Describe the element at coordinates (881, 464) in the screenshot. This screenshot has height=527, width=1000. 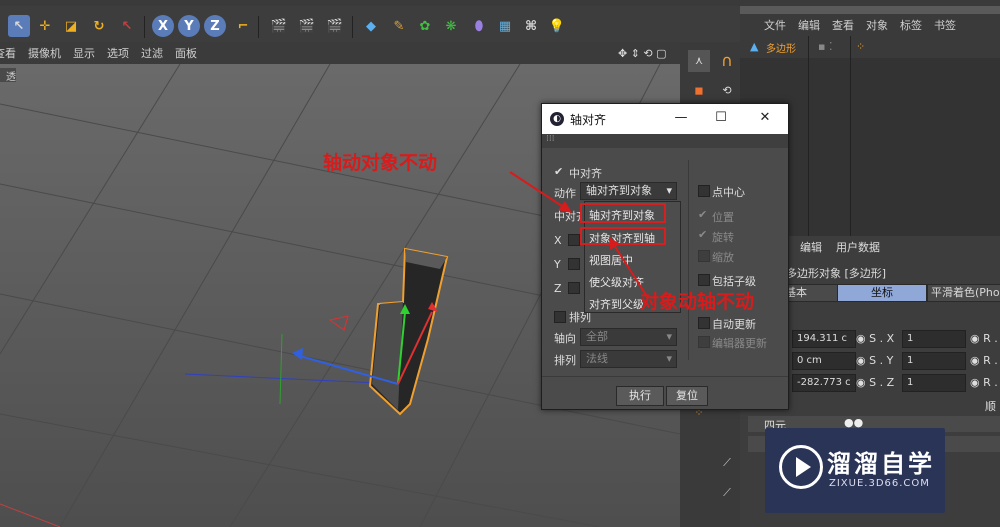
I see `watermark-name: 溜溜自学` at that location.